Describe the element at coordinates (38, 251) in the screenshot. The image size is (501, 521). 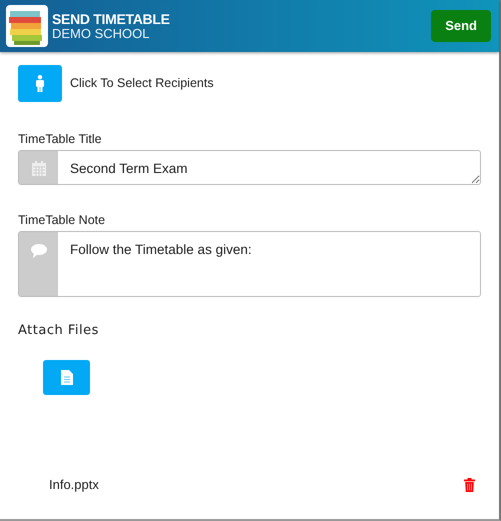
I see `speech-bubble-icon` at that location.